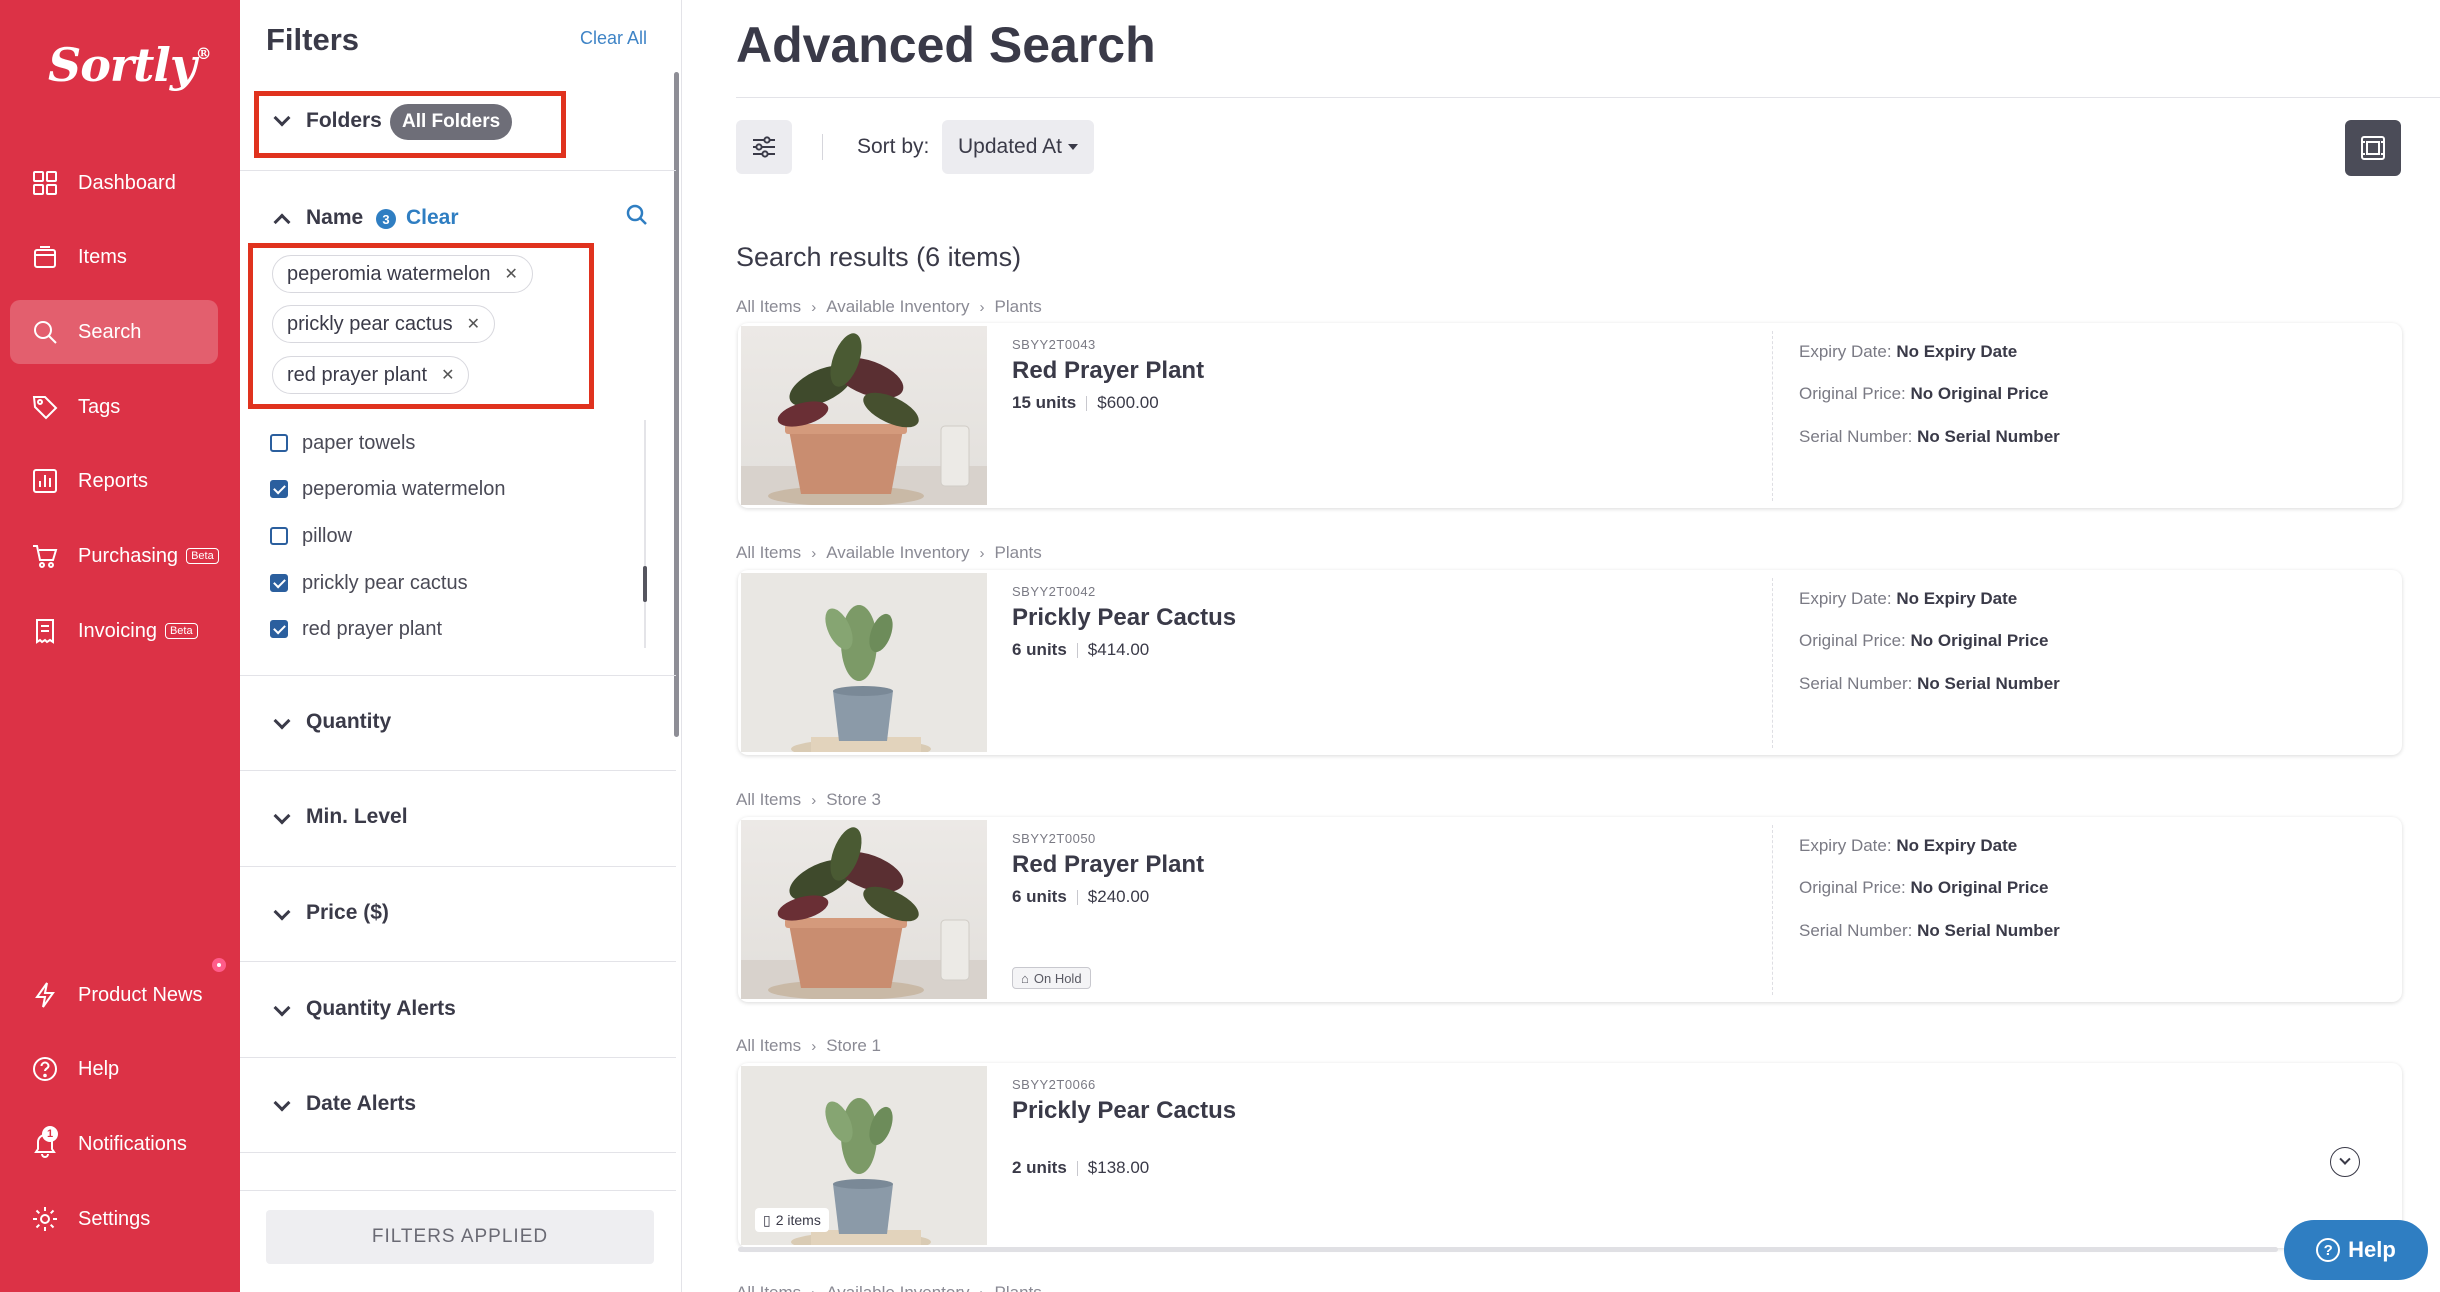  I want to click on item-units: 2 units, so click(1039, 1167).